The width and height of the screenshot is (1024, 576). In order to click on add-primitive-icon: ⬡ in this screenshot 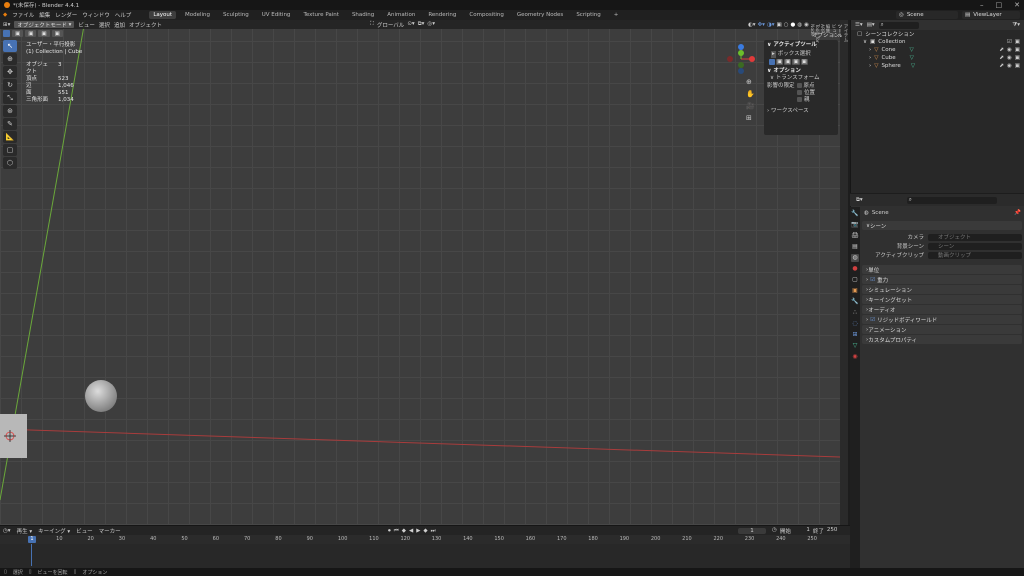, I will do `click(10, 163)`.